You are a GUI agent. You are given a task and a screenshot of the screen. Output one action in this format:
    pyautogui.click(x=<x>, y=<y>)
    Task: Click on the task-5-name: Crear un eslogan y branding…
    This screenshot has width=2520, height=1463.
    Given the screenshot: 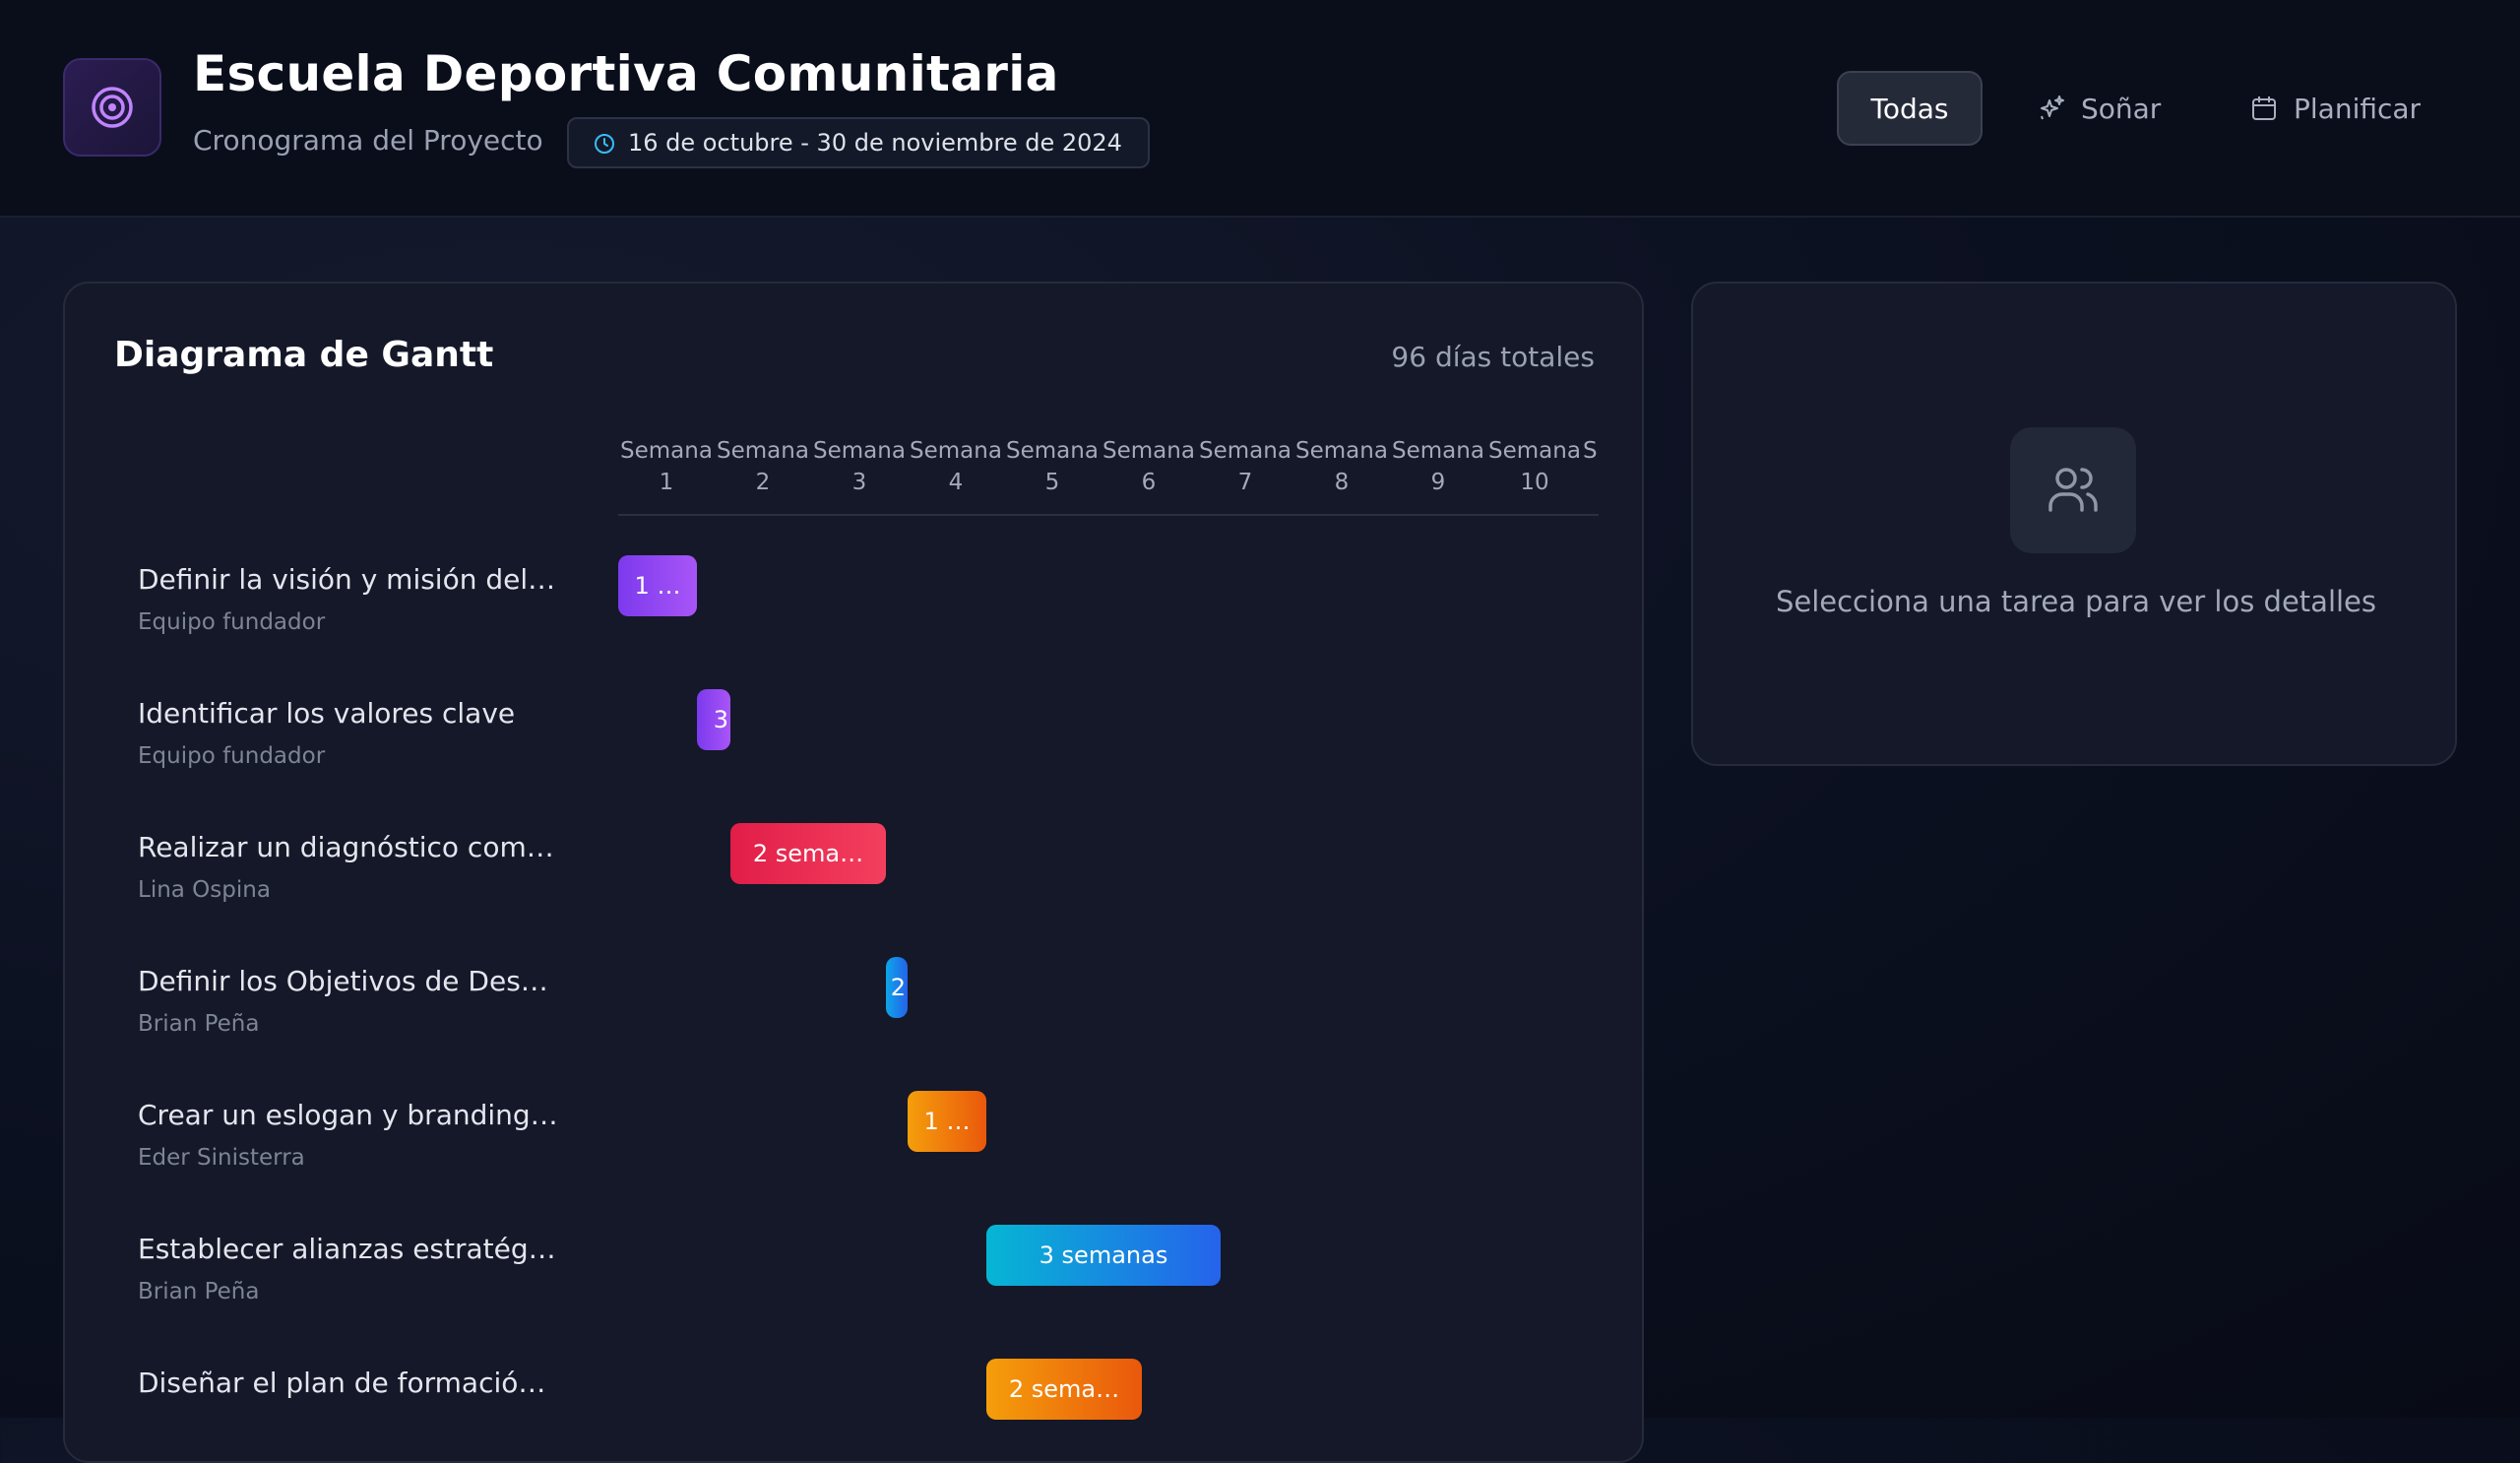 What is the action you would take?
    pyautogui.click(x=348, y=1115)
    